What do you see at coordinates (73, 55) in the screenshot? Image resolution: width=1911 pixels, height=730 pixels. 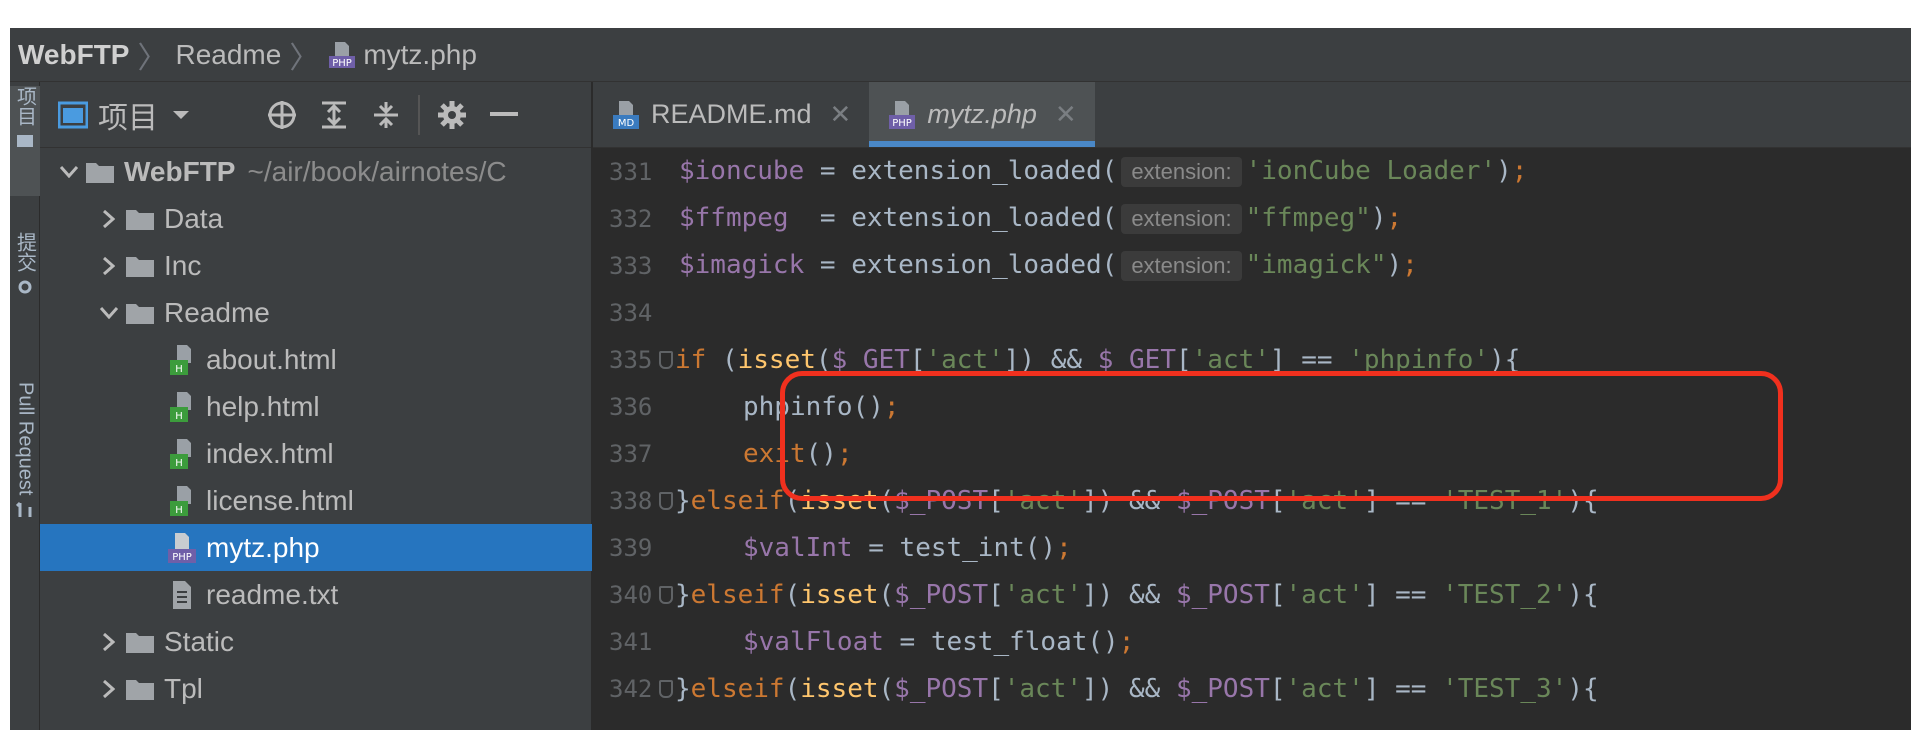 I see `breadcrumb-item-project: WebFTP` at bounding box center [73, 55].